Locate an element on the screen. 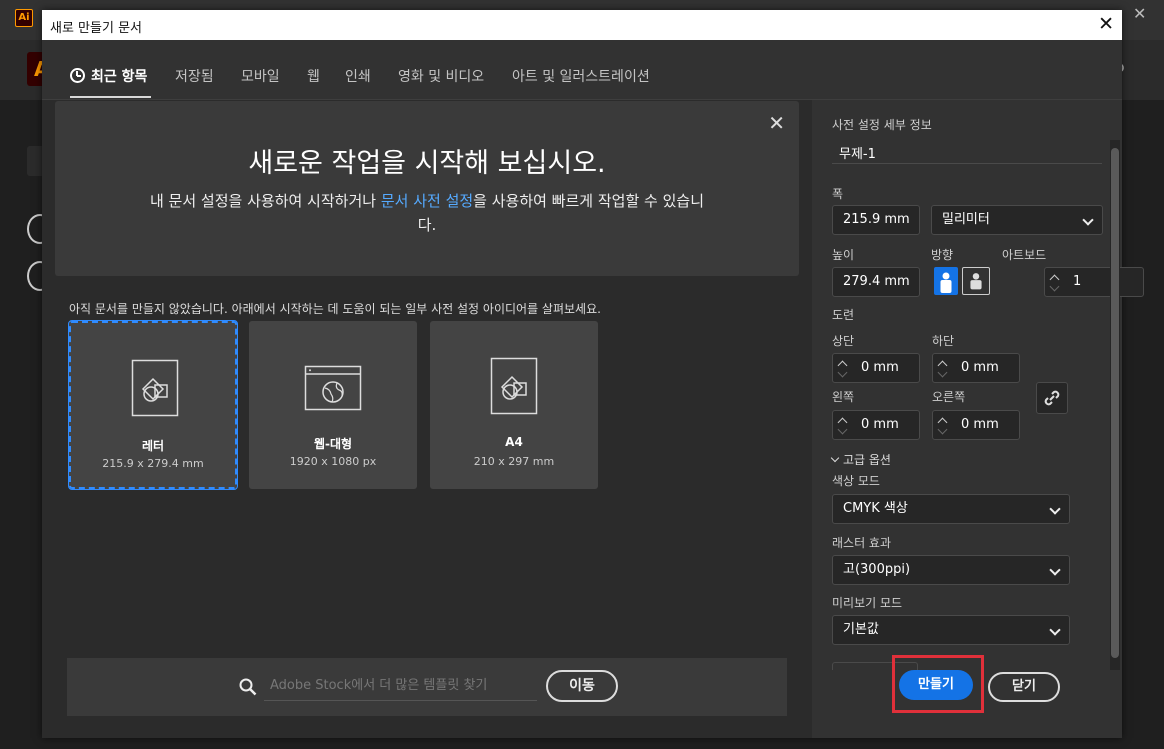 The height and width of the screenshot is (749, 1164). scrollbar-thumb is located at coordinates (1115, 403).